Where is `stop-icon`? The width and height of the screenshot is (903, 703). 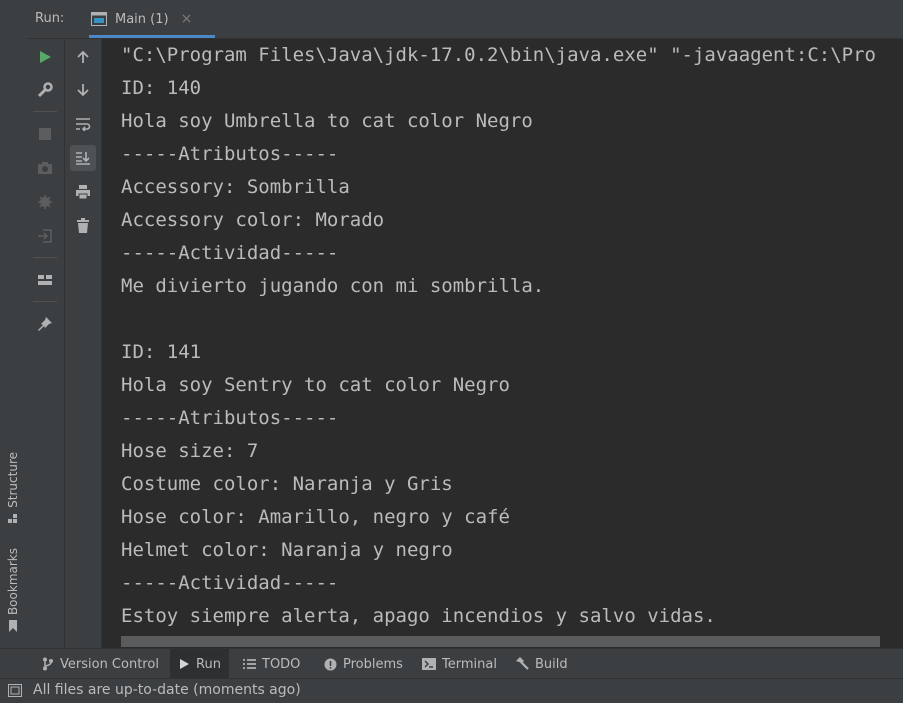
stop-icon is located at coordinates (45, 134).